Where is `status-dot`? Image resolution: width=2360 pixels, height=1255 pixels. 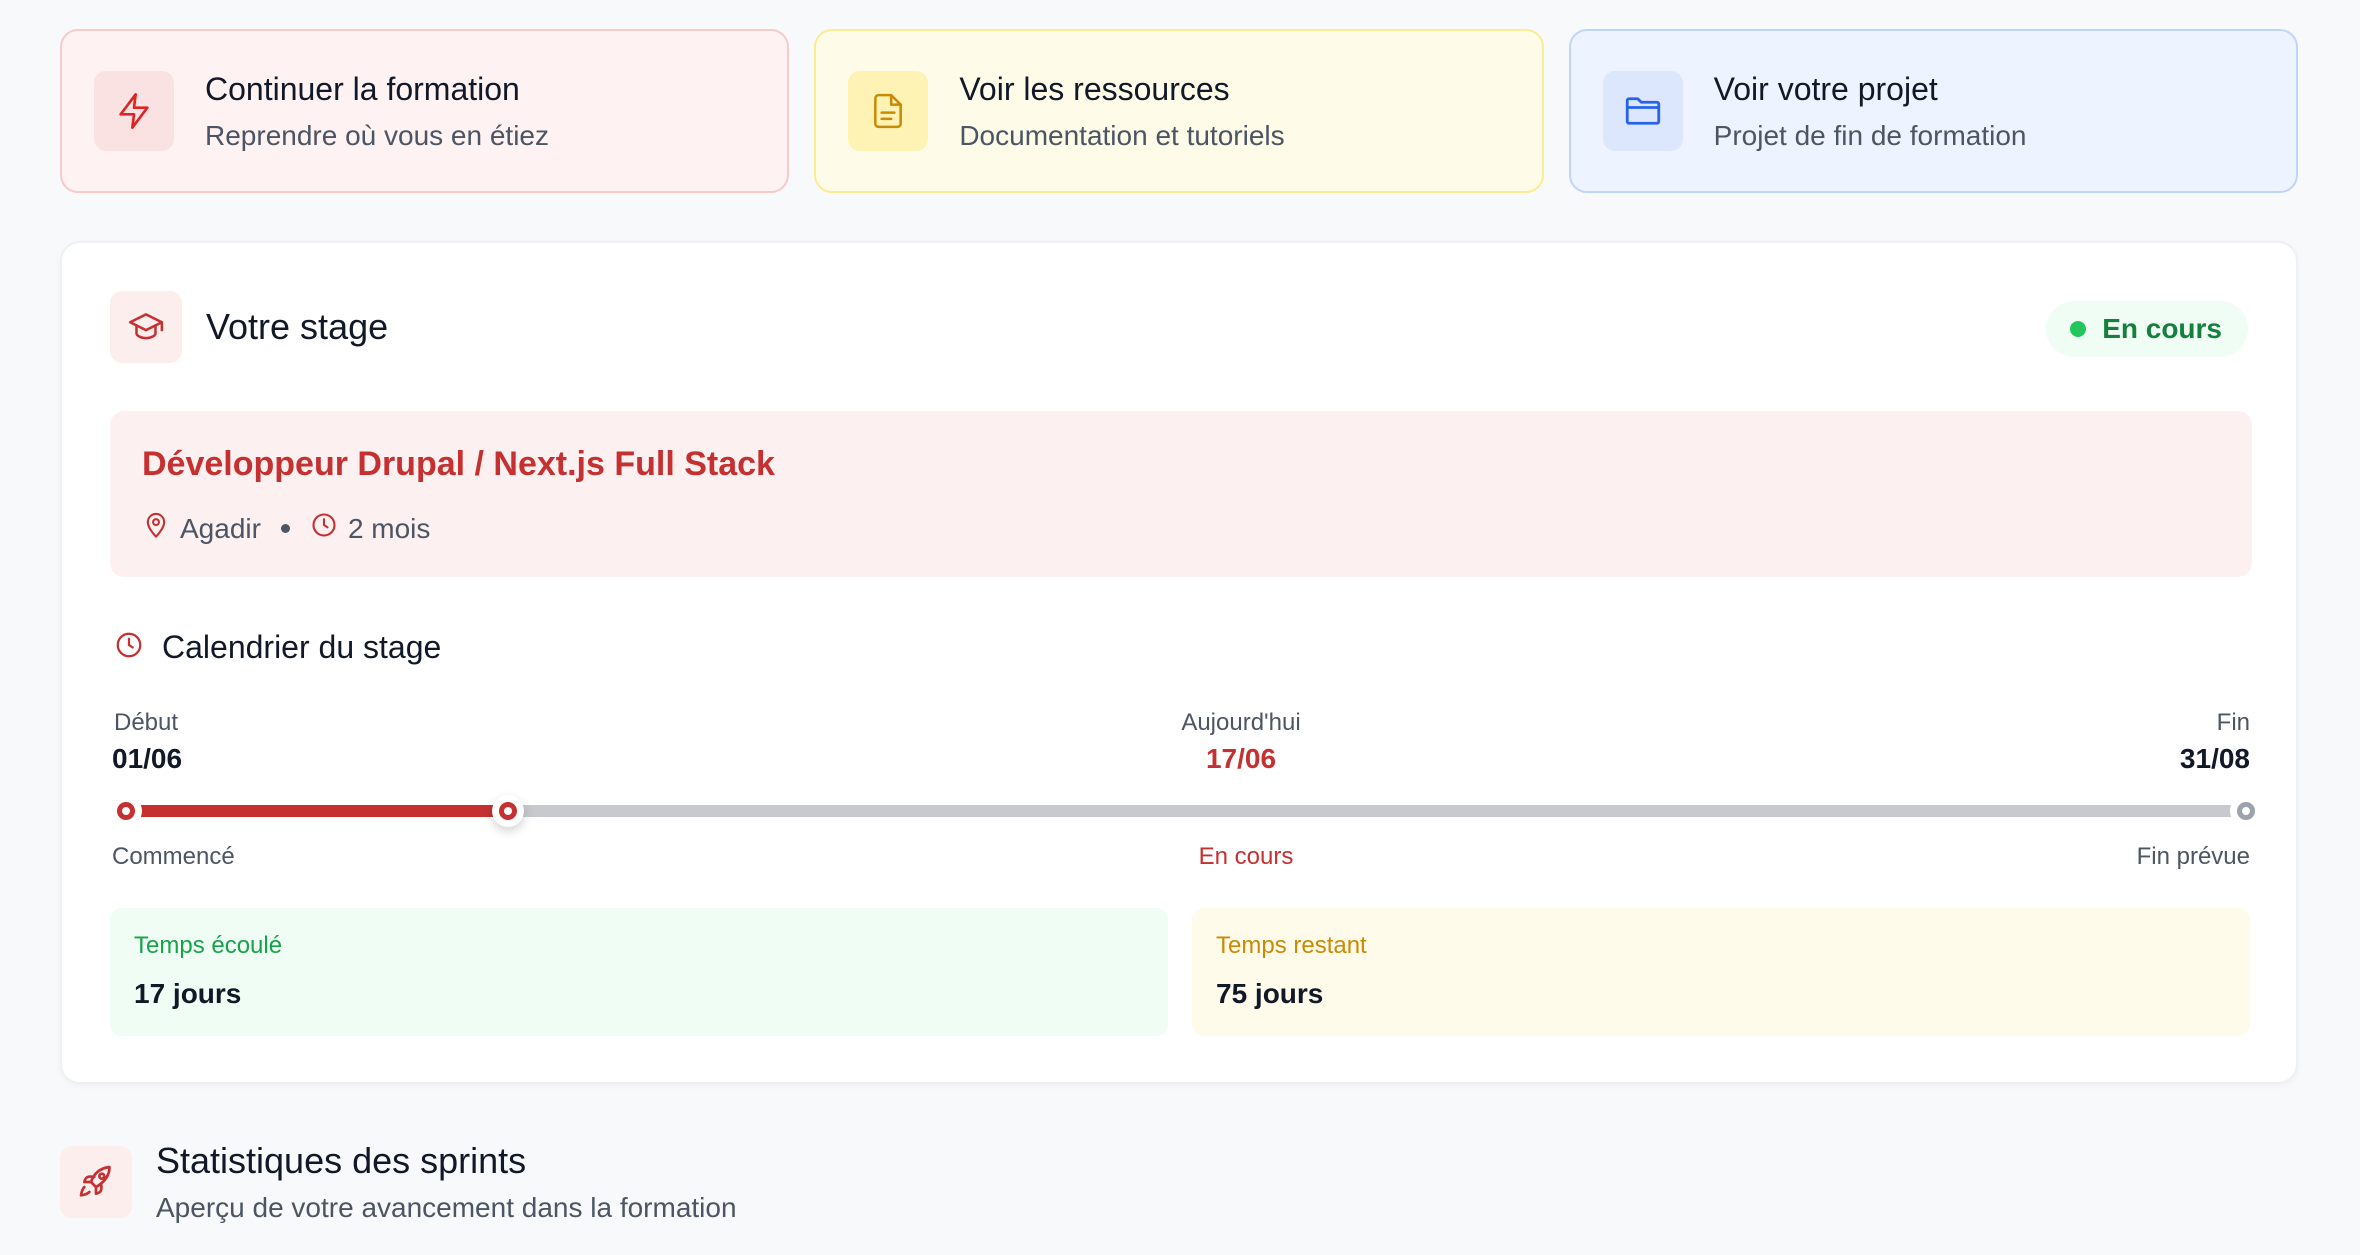 status-dot is located at coordinates (2078, 329).